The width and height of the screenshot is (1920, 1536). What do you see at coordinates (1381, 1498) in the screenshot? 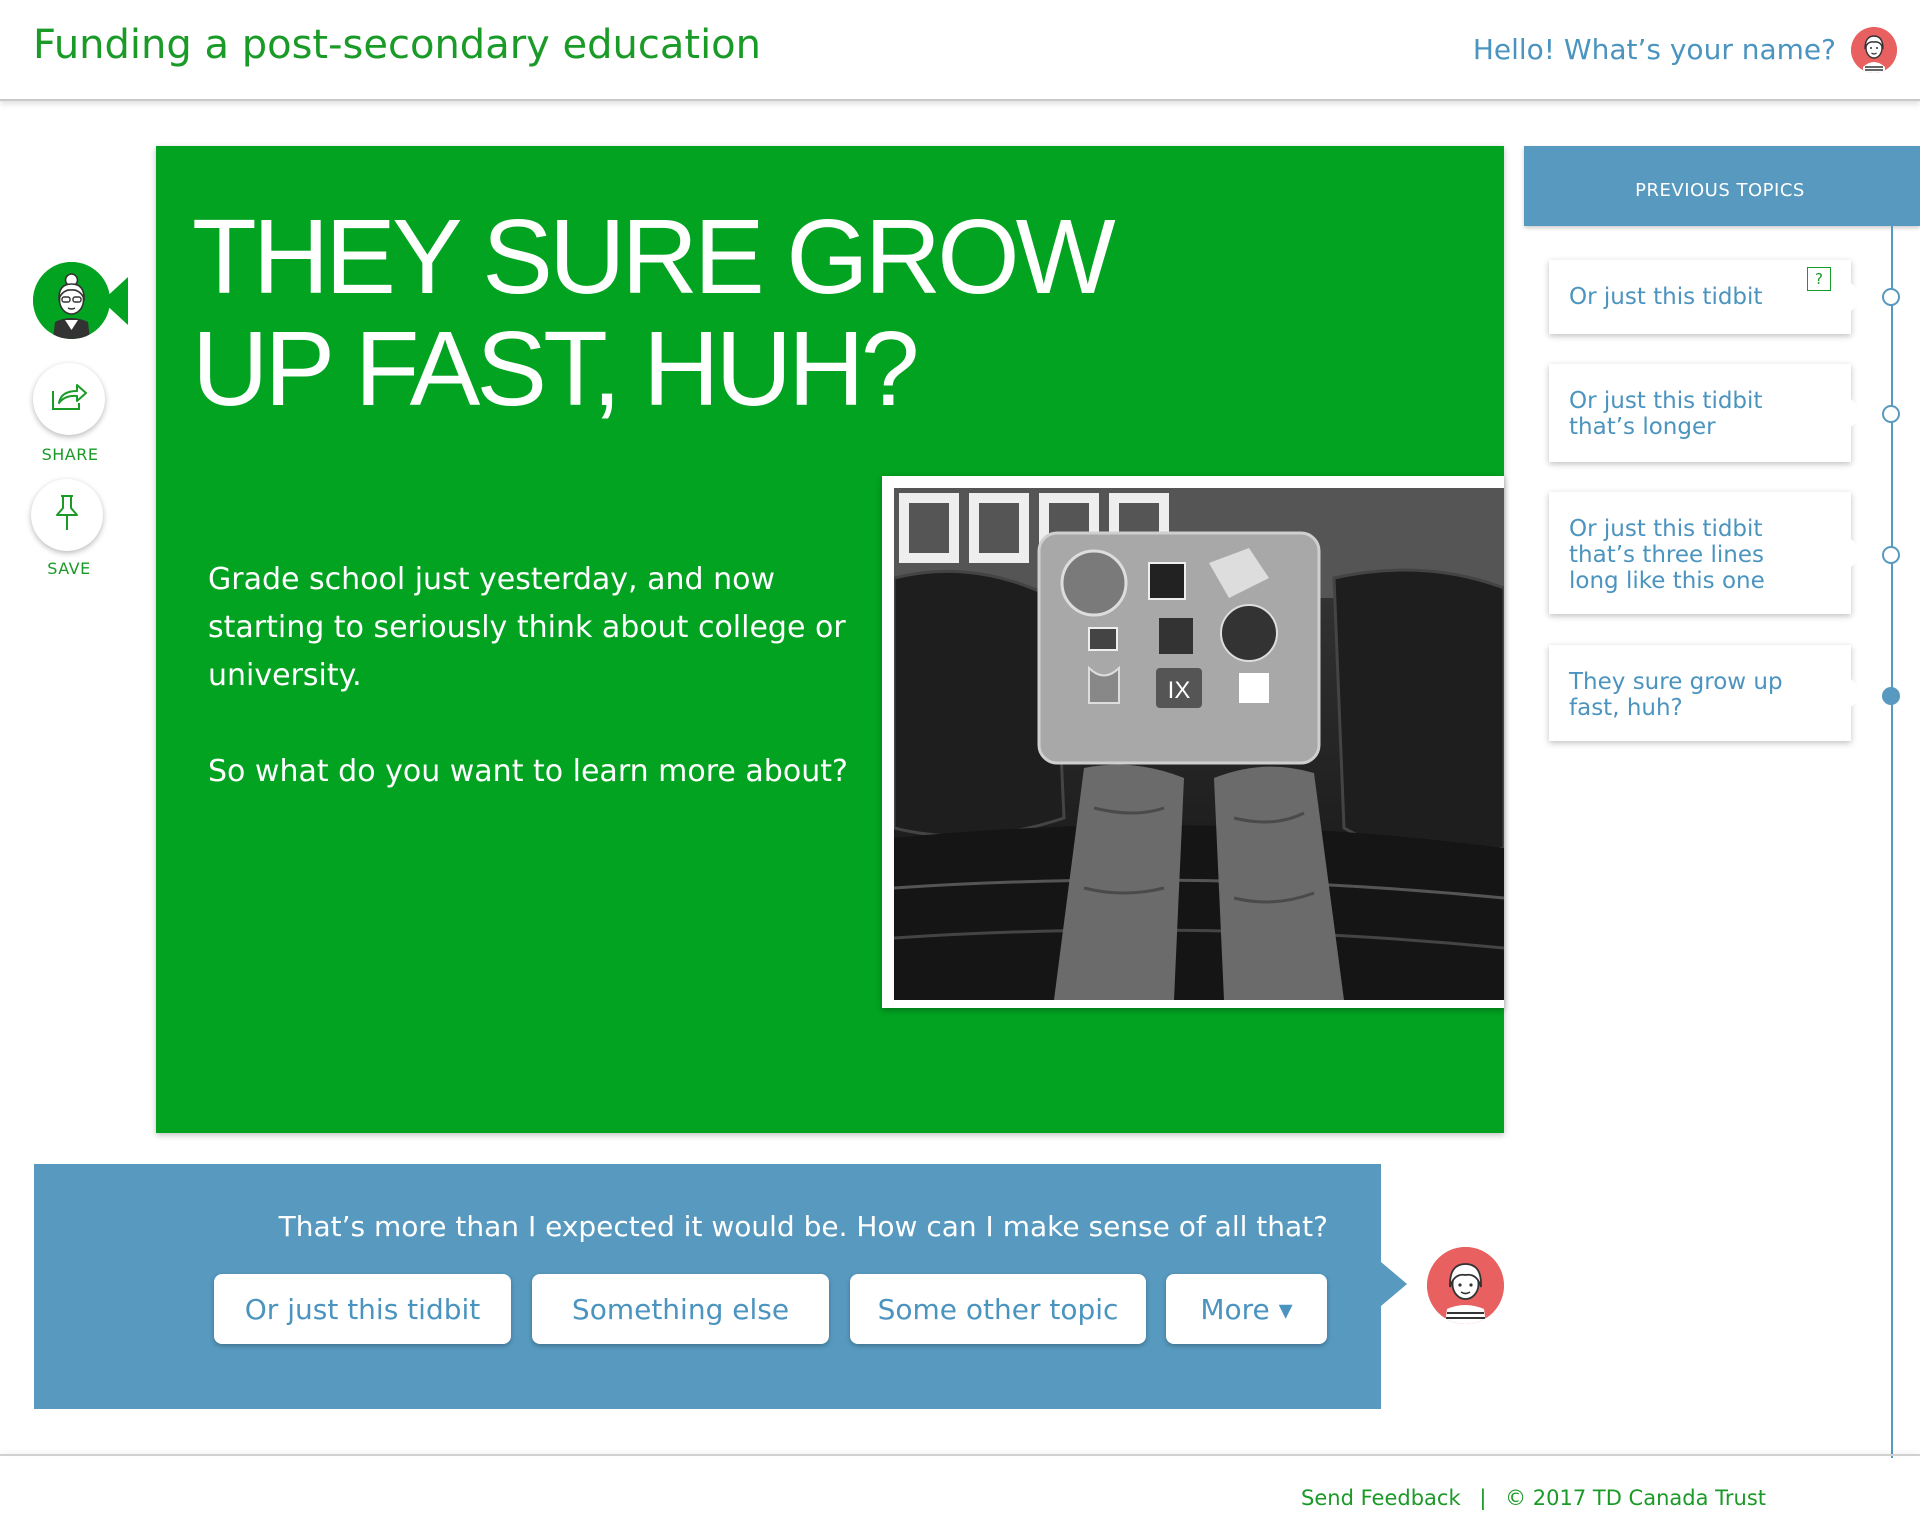
I see `send-feedback-link: Send Feedback` at bounding box center [1381, 1498].